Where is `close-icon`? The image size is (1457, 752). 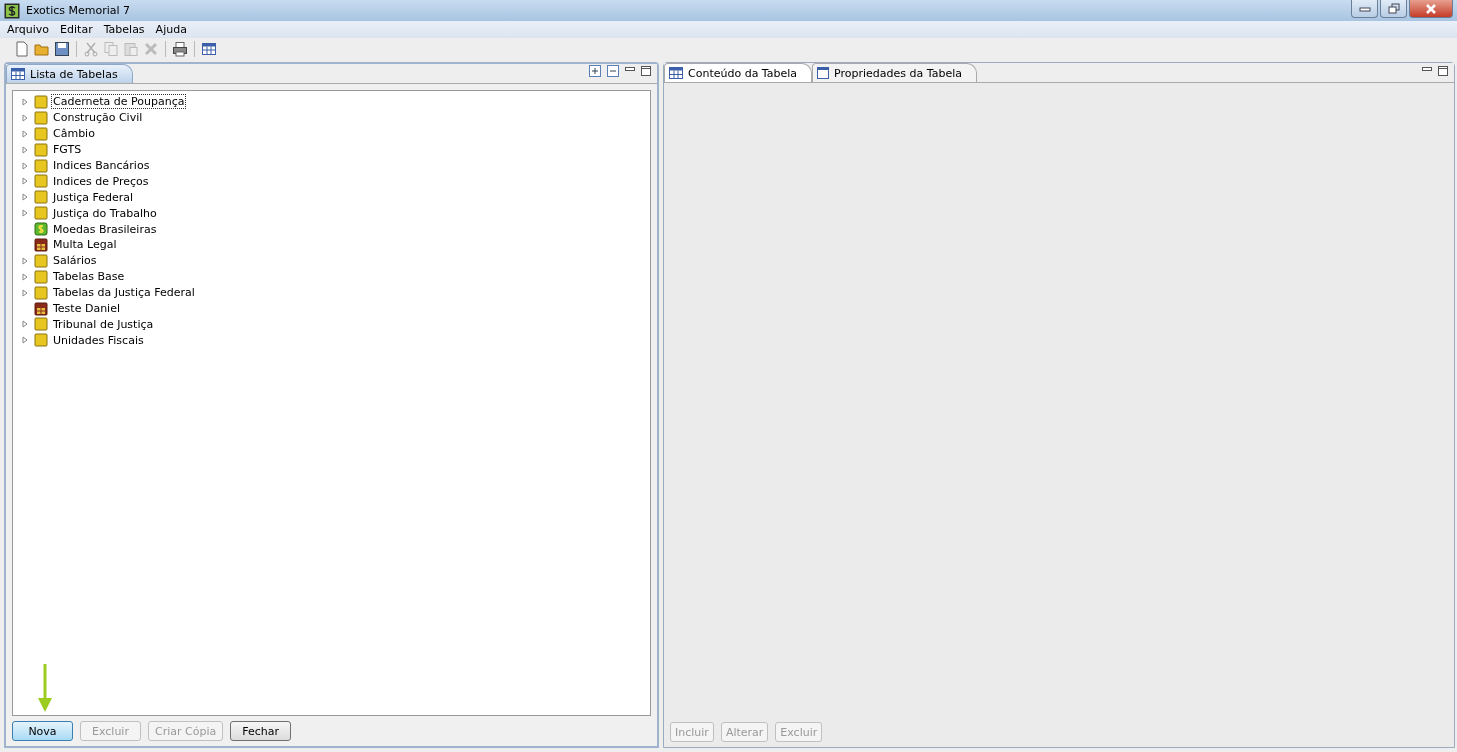 close-icon is located at coordinates (1431, 8).